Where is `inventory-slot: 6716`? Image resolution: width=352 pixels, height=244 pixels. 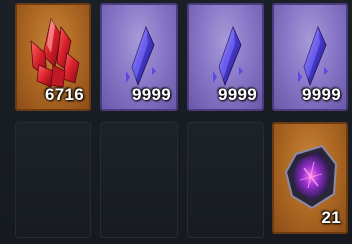 inventory-slot: 6716 is located at coordinates (53, 57).